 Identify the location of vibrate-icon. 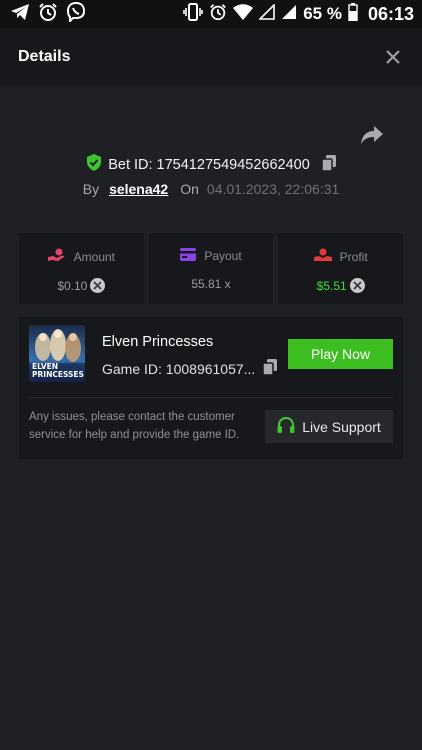
(193, 14).